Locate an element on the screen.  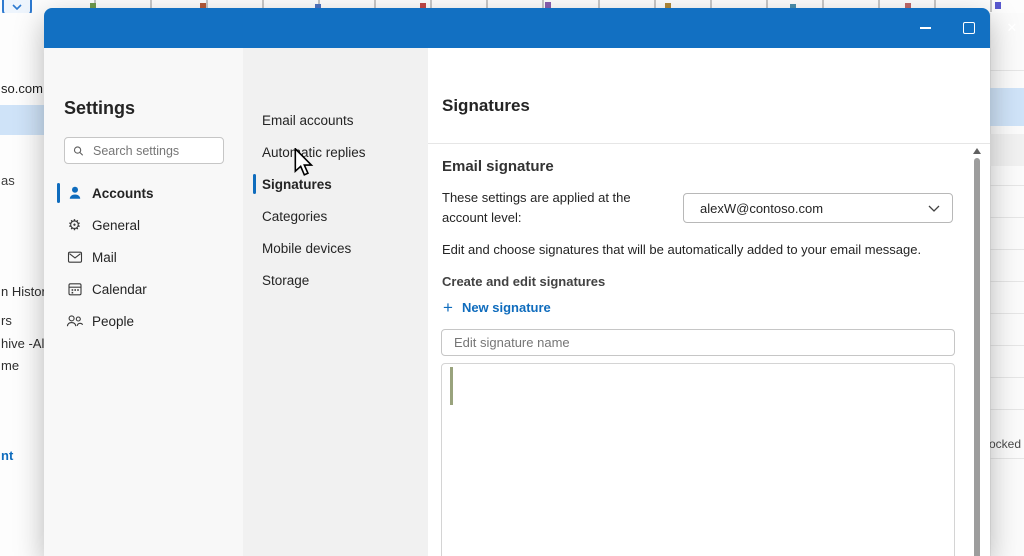
dialog-titlebar: ✕ is located at coordinates (530, 28).